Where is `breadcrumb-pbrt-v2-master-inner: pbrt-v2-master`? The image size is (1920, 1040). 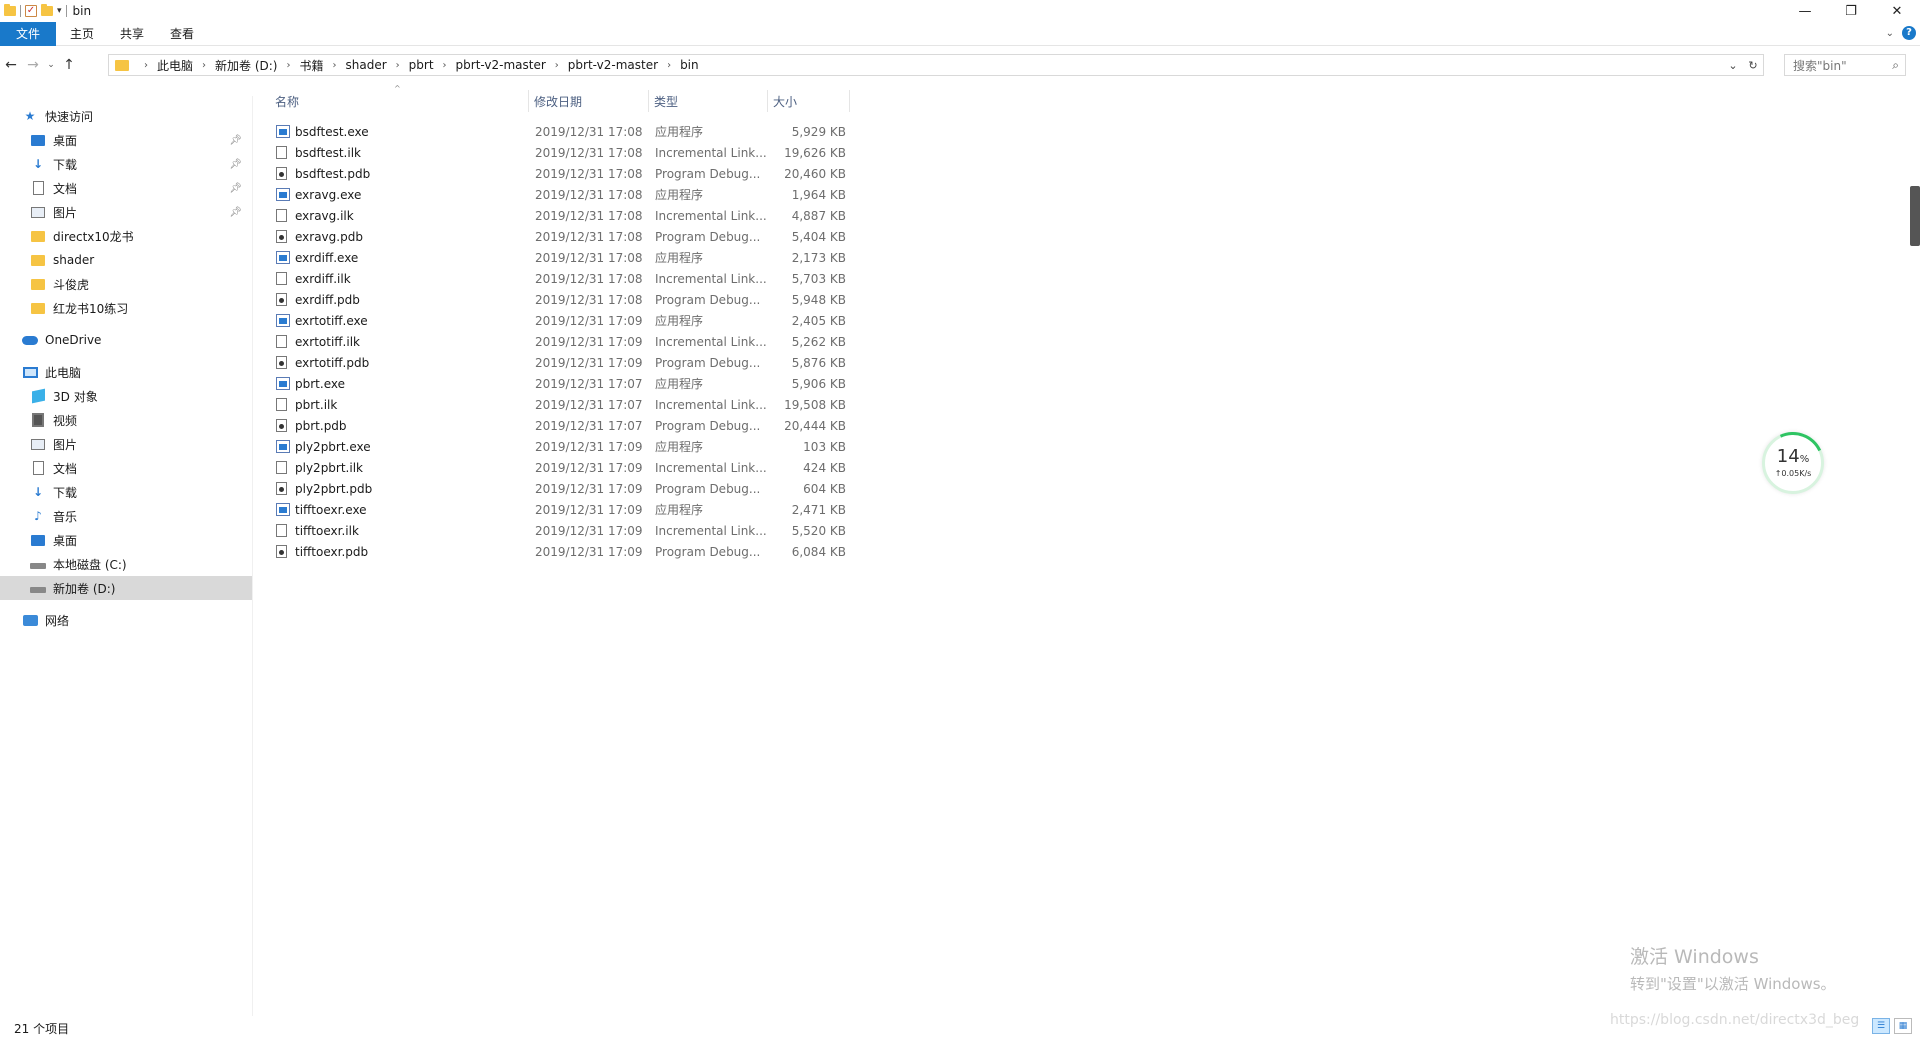
breadcrumb-pbrt-v2-master-inner: pbrt-v2-master is located at coordinates (613, 65).